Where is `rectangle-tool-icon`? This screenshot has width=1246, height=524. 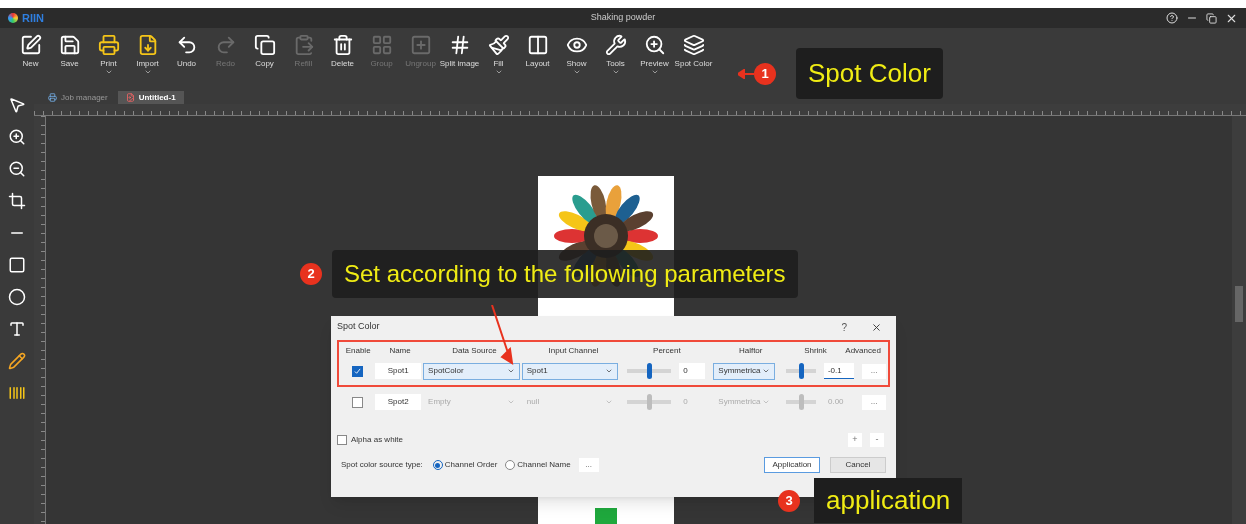
rectangle-tool-icon is located at coordinates (17, 265).